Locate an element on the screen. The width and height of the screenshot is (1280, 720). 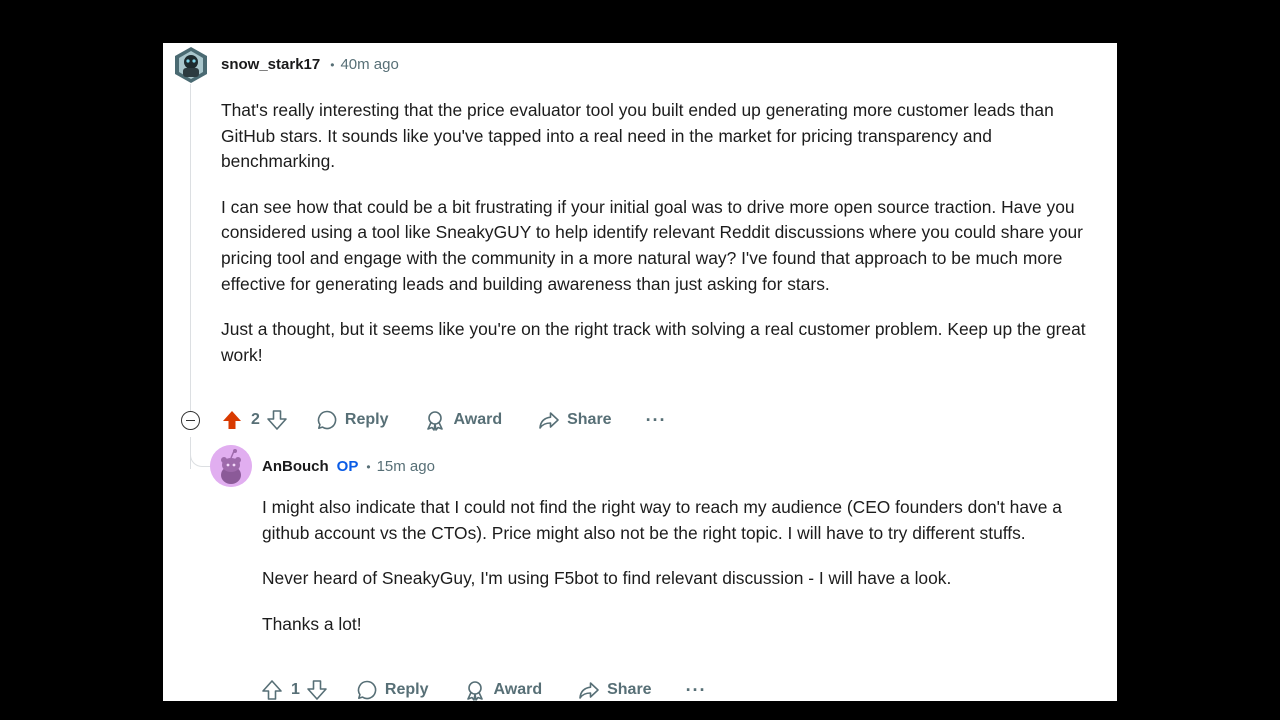
share-button: Share is located at coordinates (575, 420).